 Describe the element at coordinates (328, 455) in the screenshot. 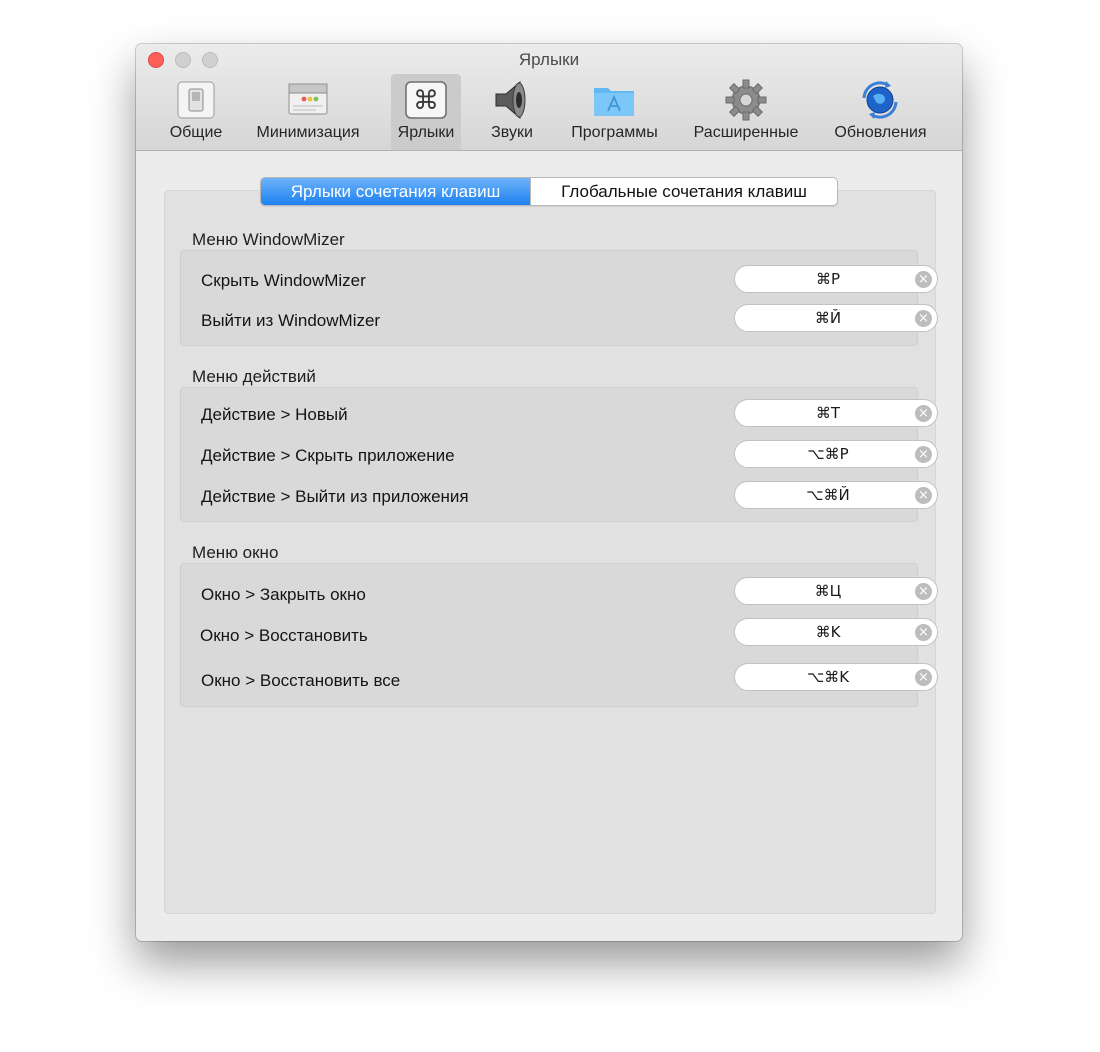

I see `shortcut-label: Действие > Скрыть приложение` at that location.